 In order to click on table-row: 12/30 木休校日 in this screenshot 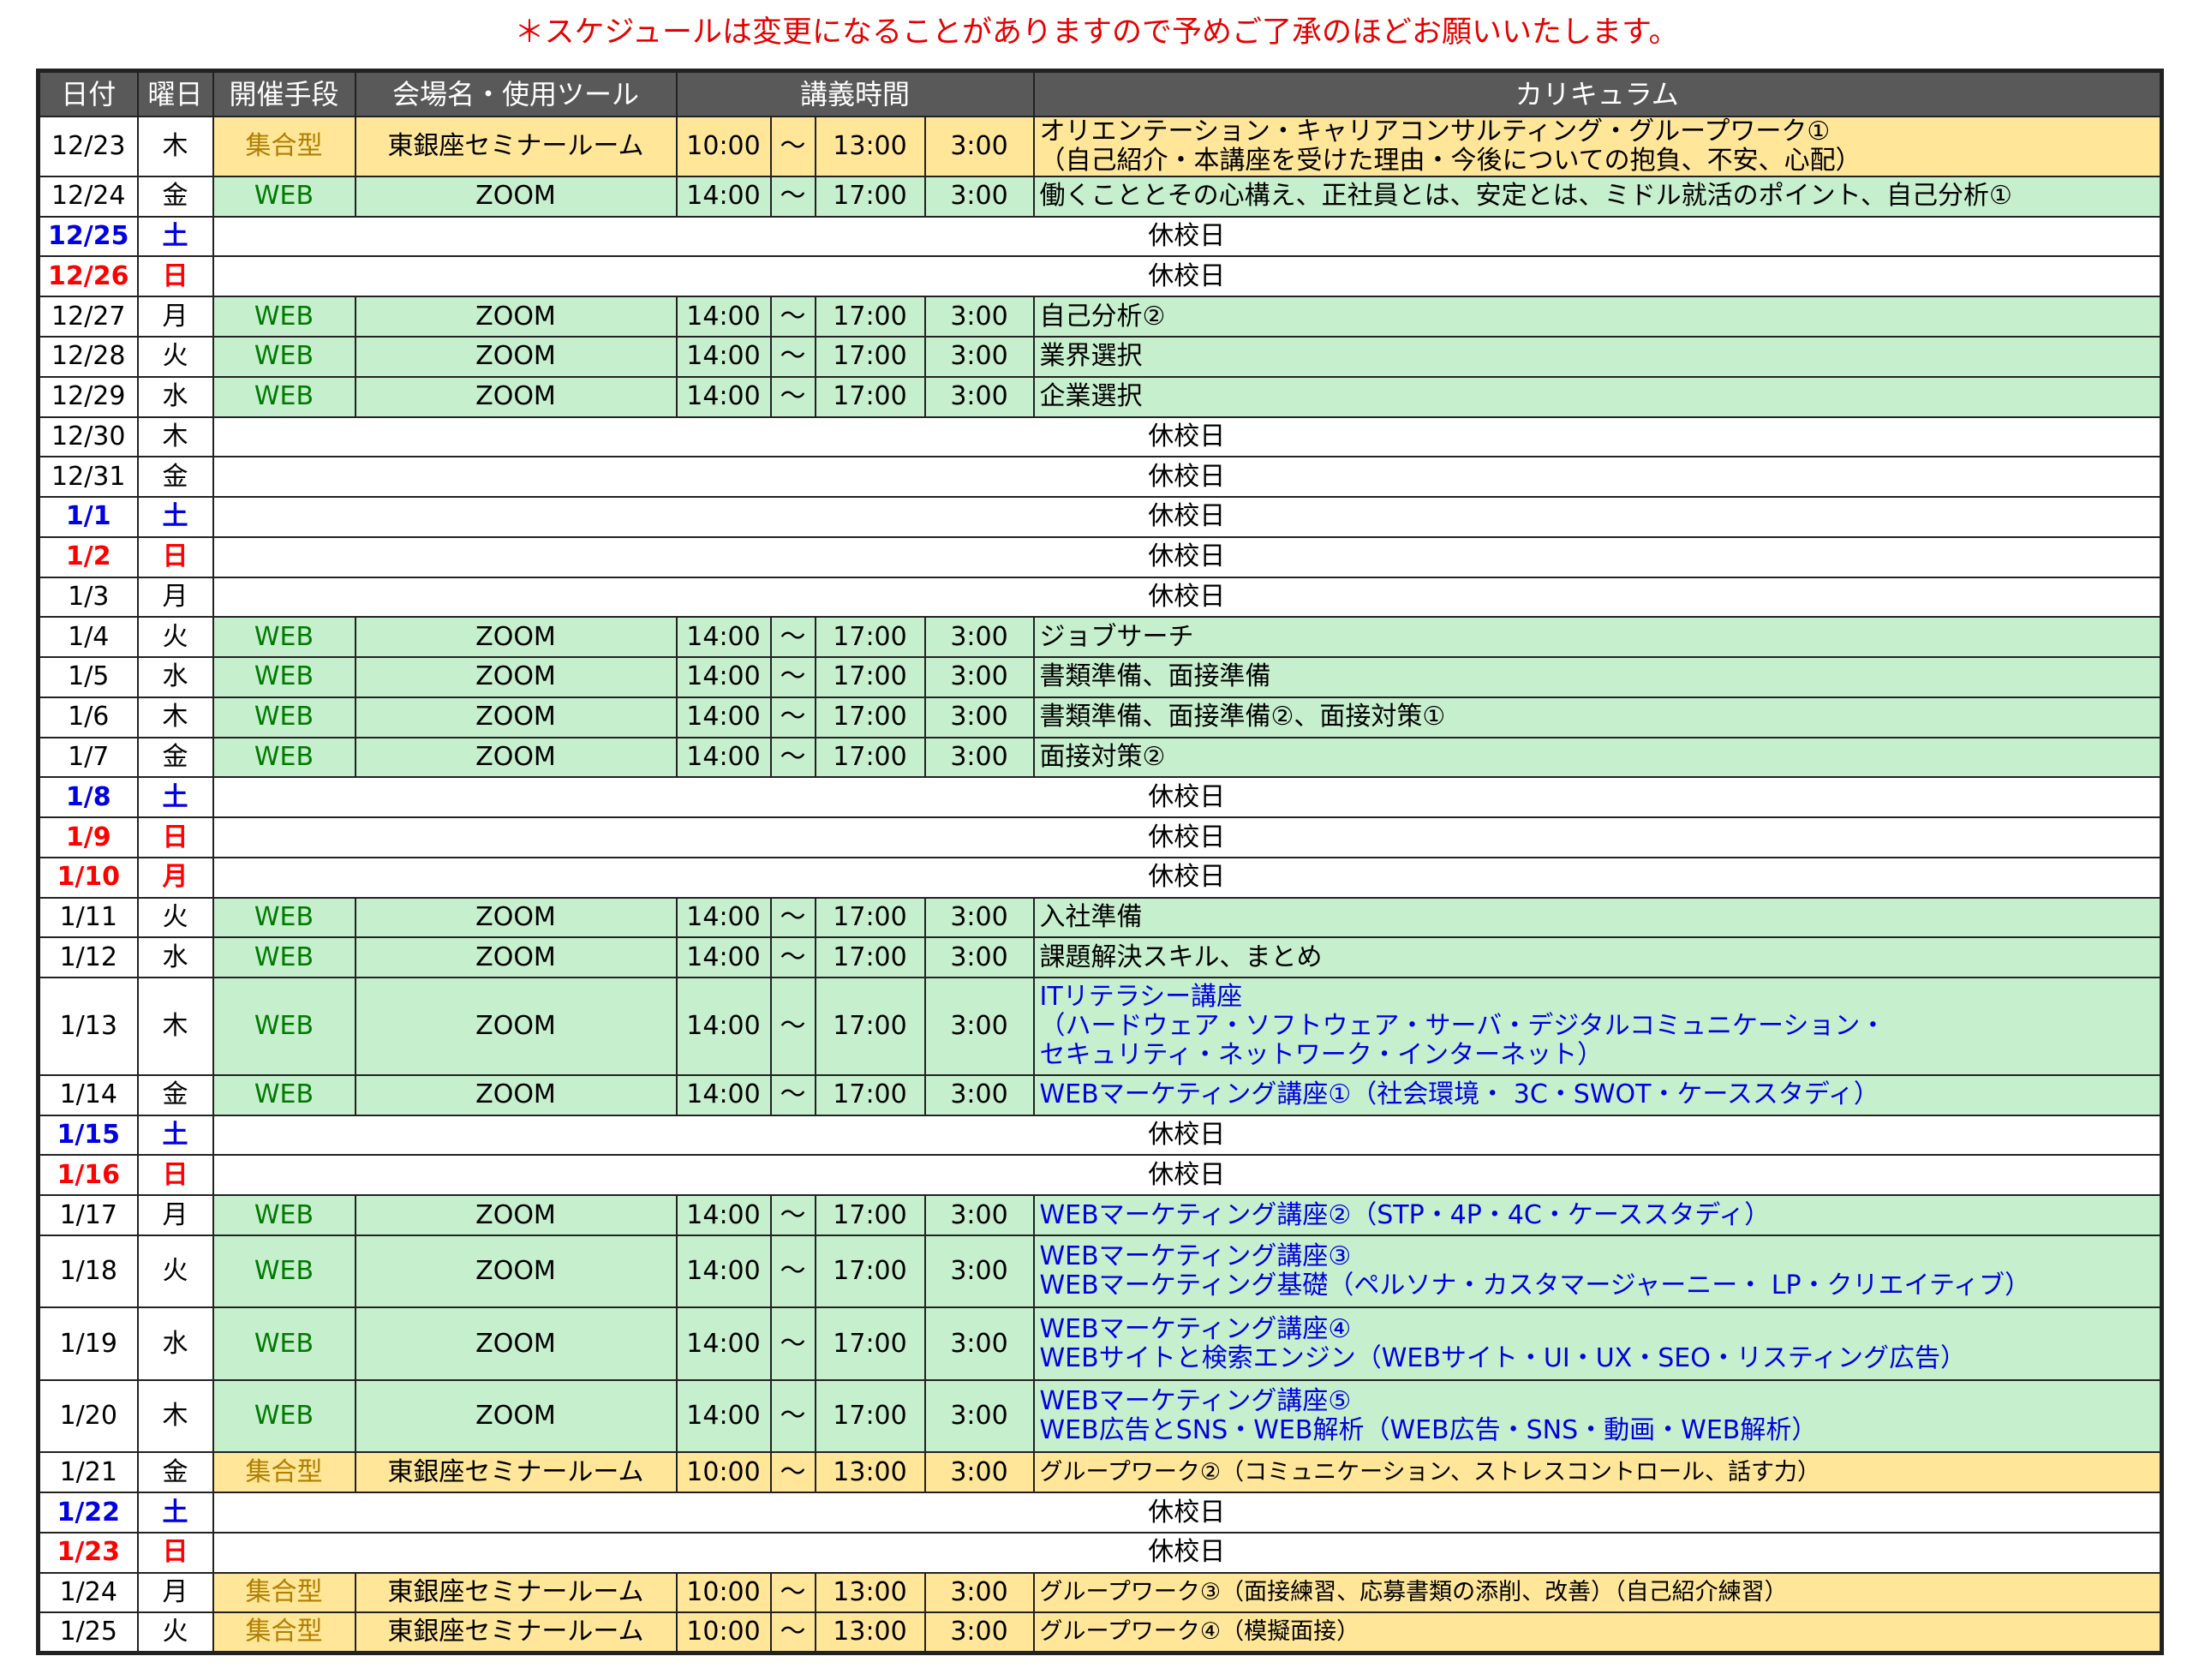, I will do `click(1100, 437)`.